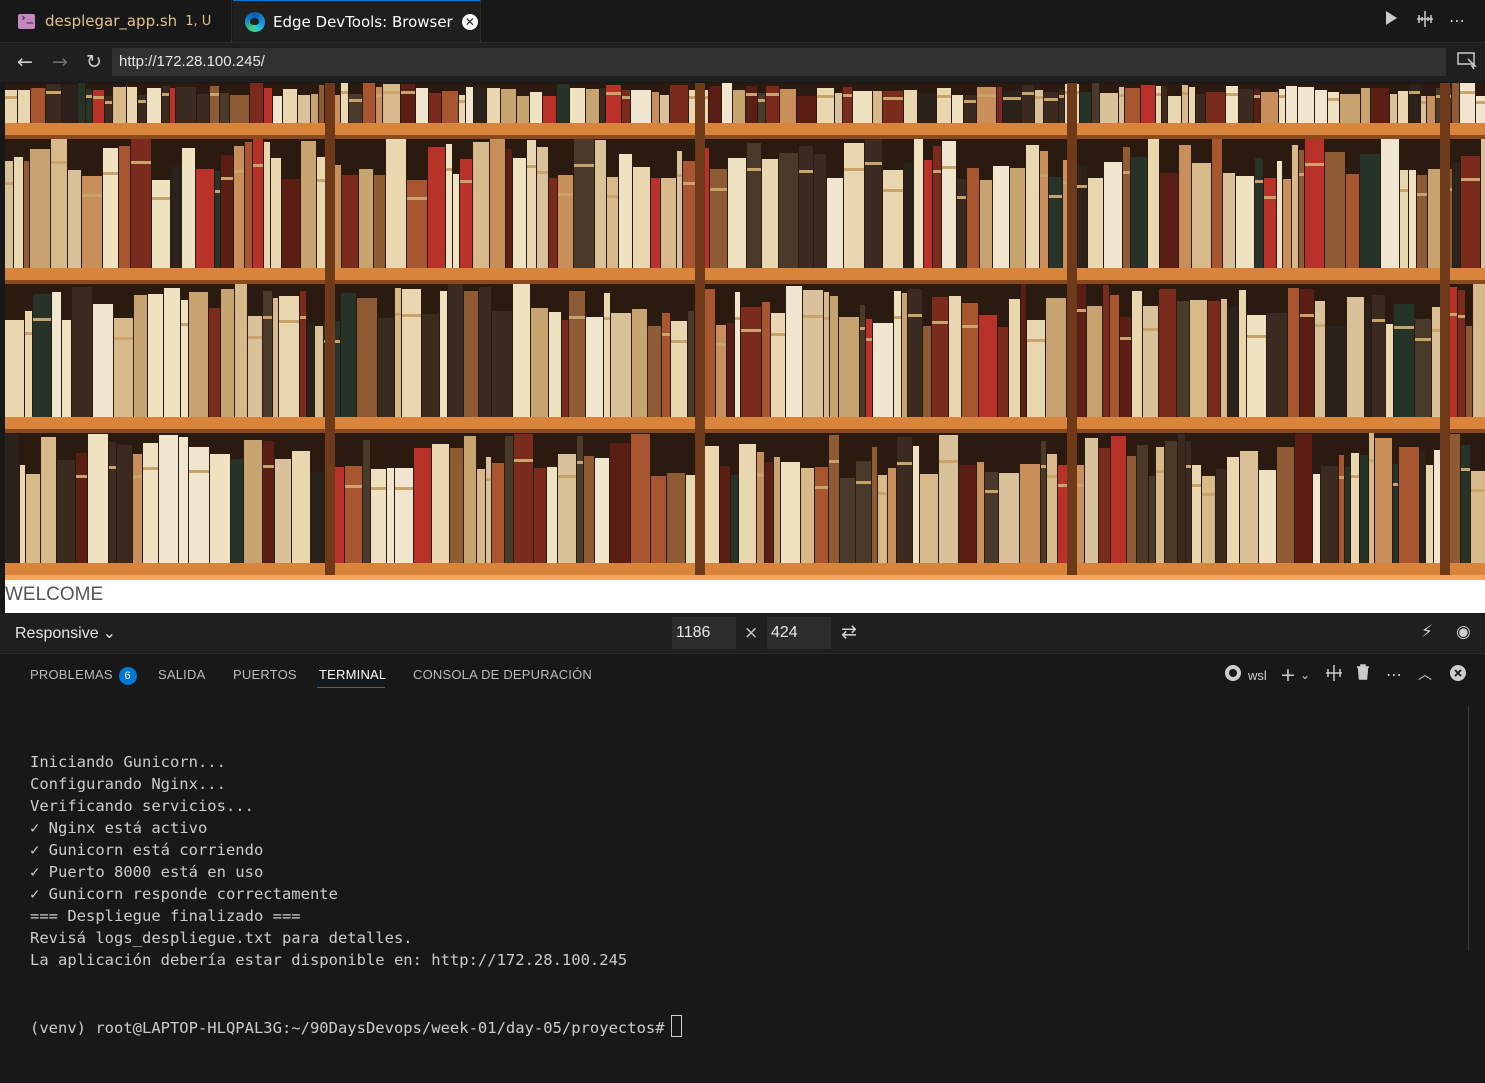 Image resolution: width=1485 pixels, height=1083 pixels. Describe the element at coordinates (26, 20) in the screenshot. I see `terminal-file-icon` at that location.